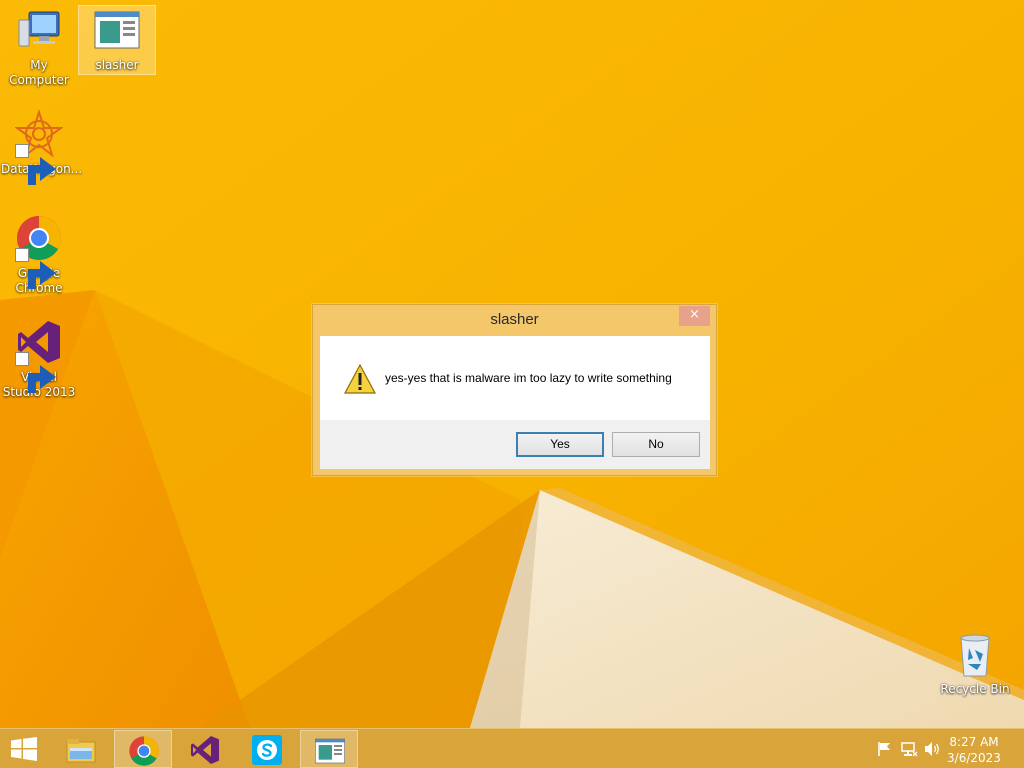 The height and width of the screenshot is (768, 1024). I want to click on taskbar-chrome, so click(143, 749).